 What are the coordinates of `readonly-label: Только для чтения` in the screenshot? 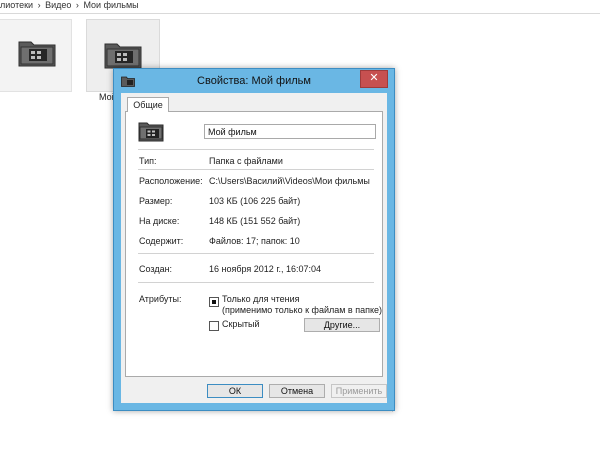 It's located at (261, 299).